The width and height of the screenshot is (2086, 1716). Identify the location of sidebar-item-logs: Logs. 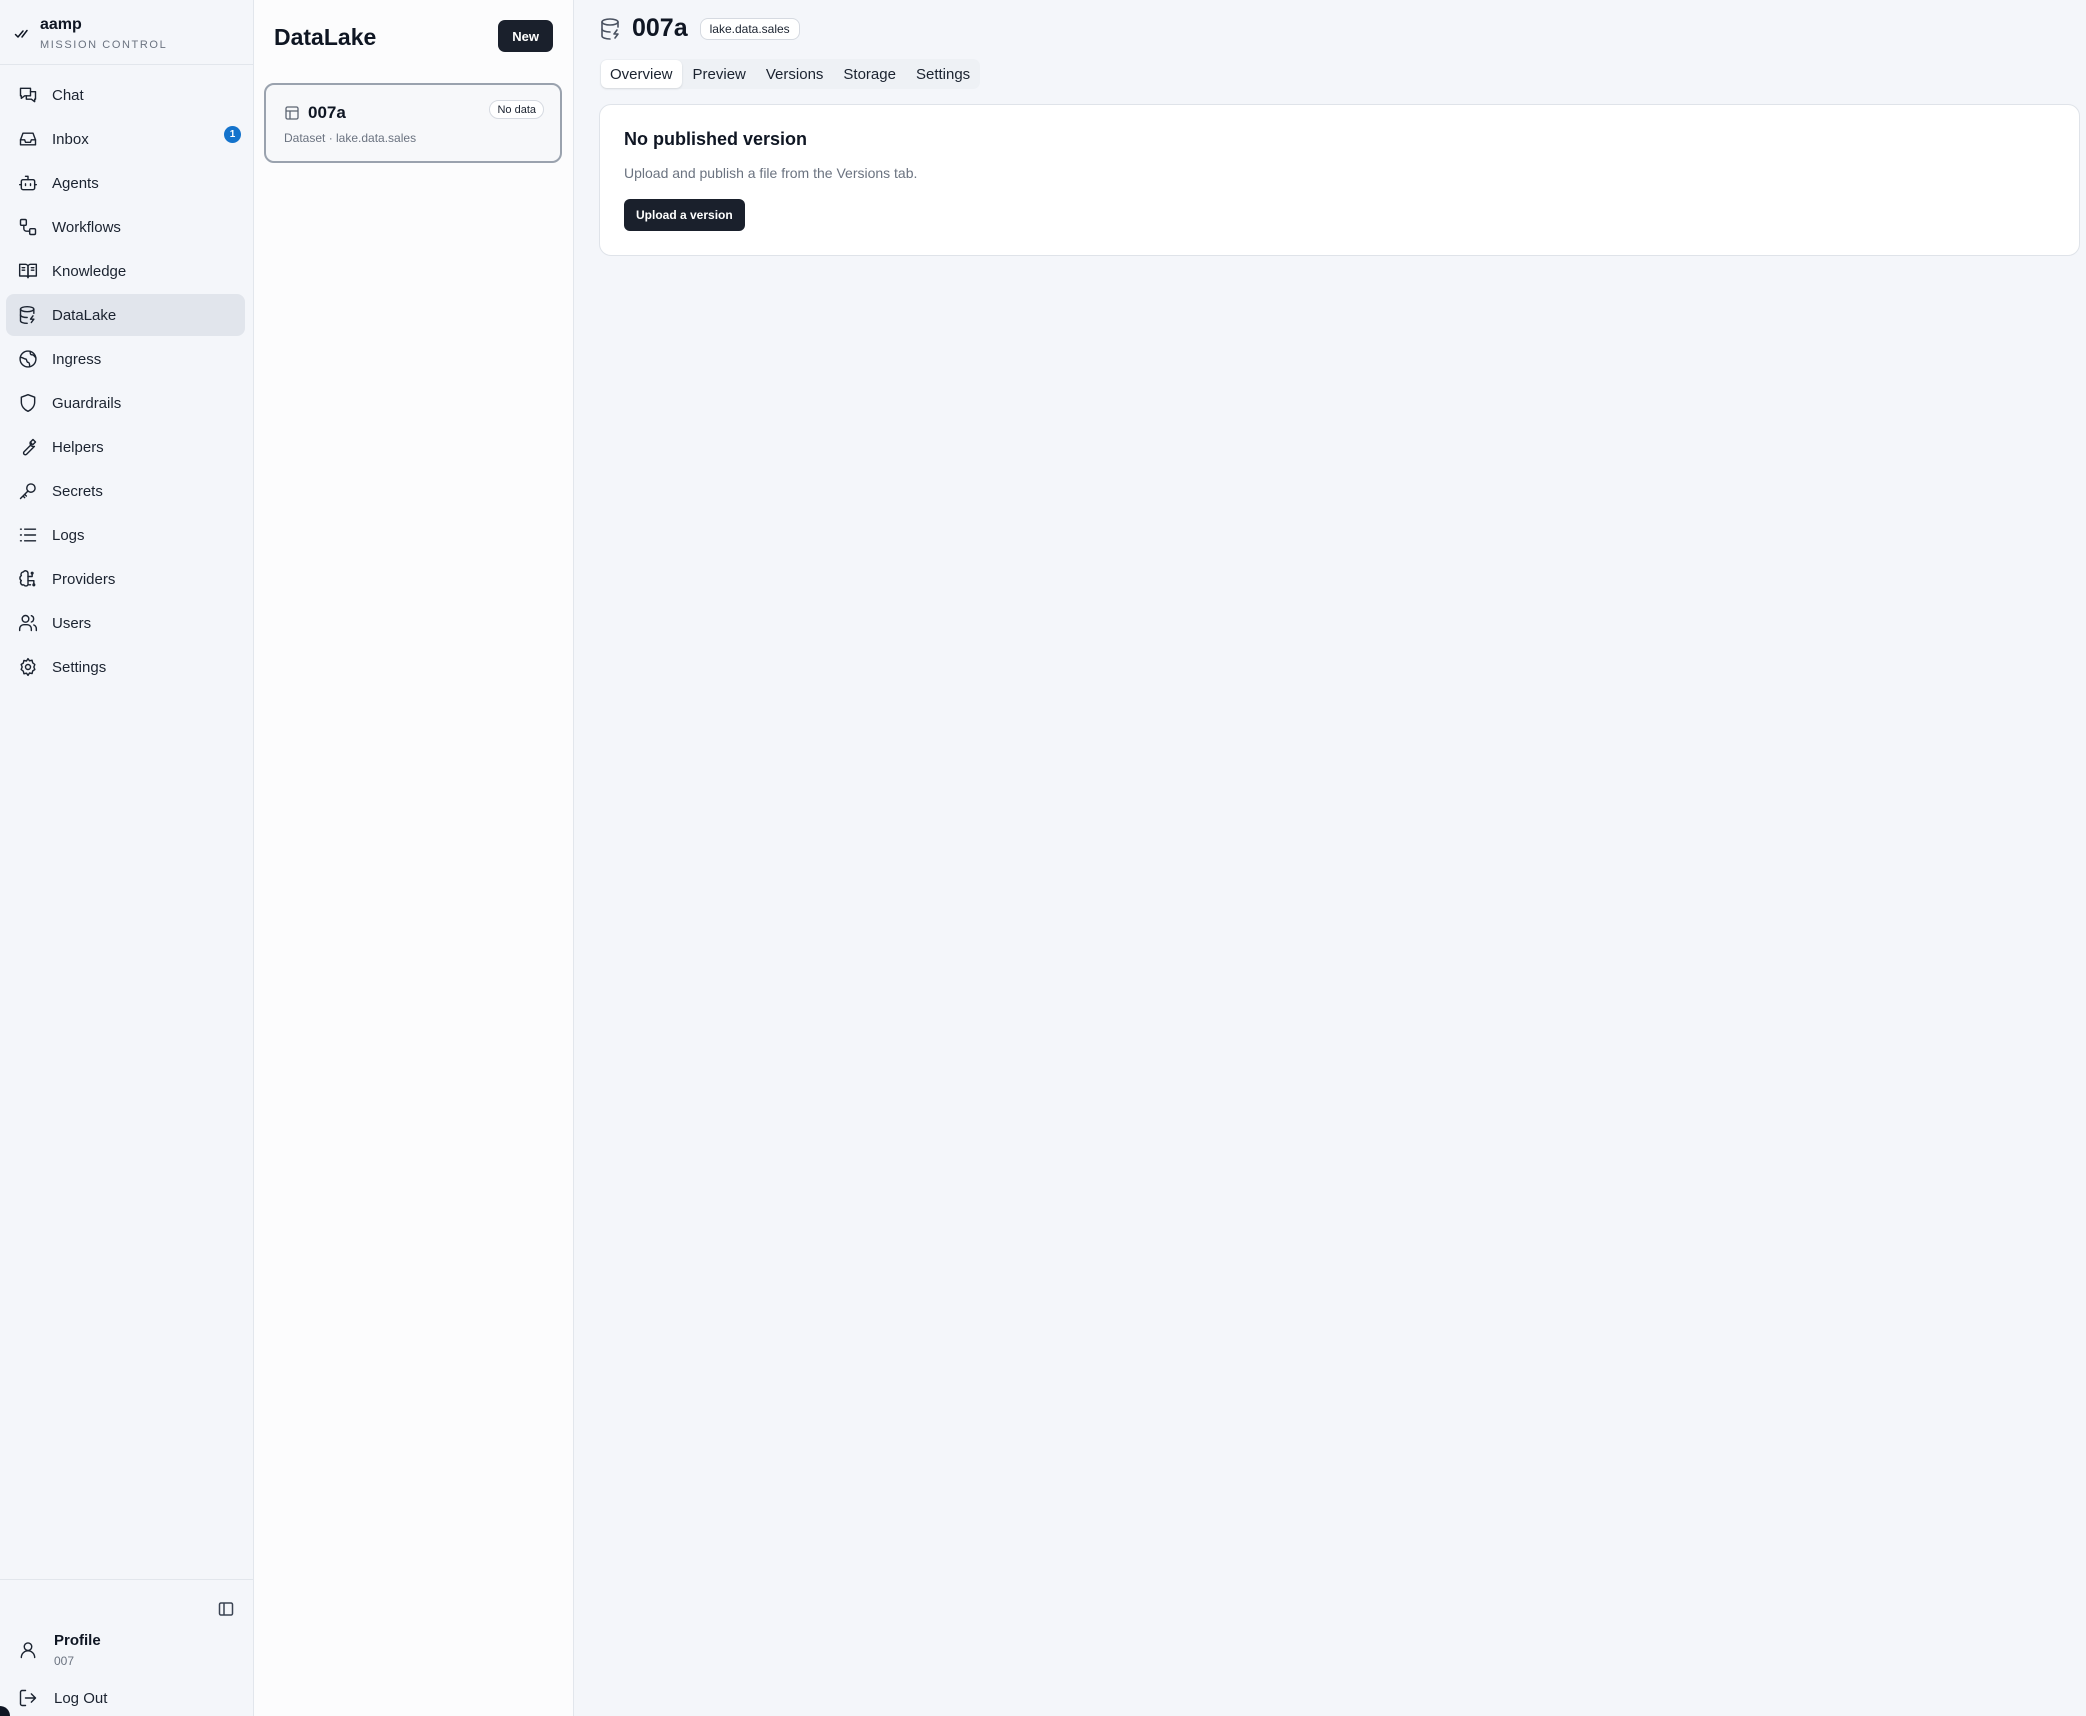
(125, 535).